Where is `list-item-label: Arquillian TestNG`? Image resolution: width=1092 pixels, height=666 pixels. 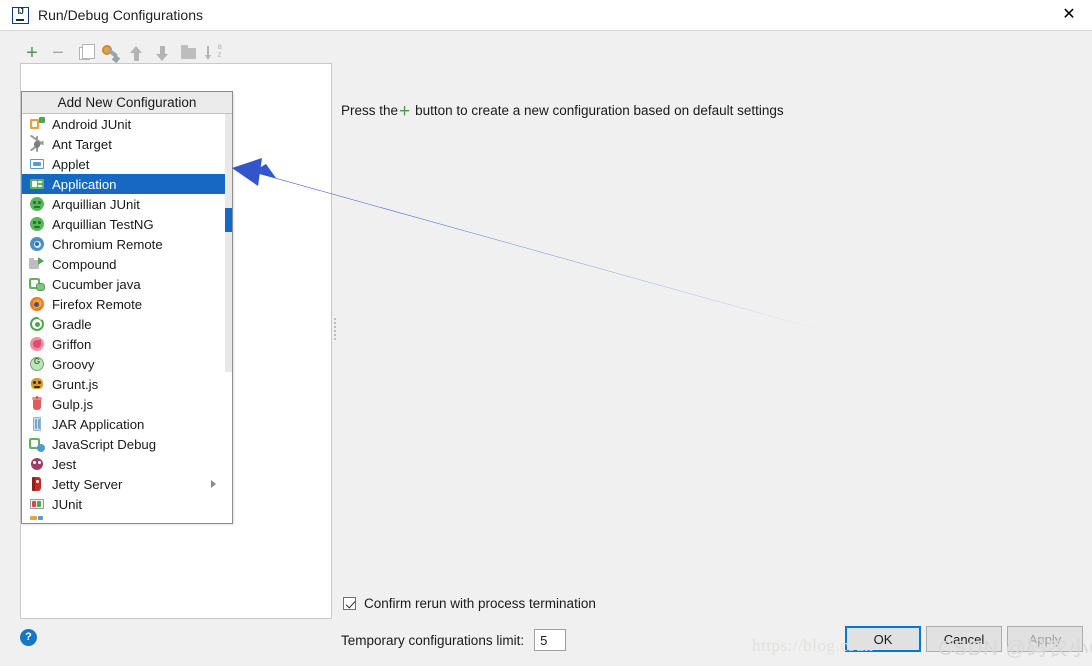 list-item-label: Arquillian TestNG is located at coordinates (103, 224).